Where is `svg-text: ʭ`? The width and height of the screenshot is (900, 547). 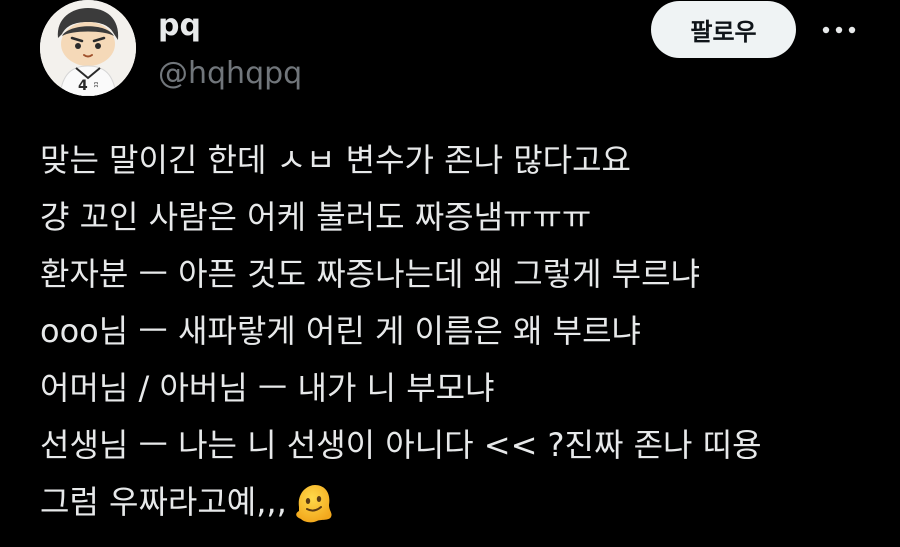 svg-text: ʭ is located at coordinates (96, 85).